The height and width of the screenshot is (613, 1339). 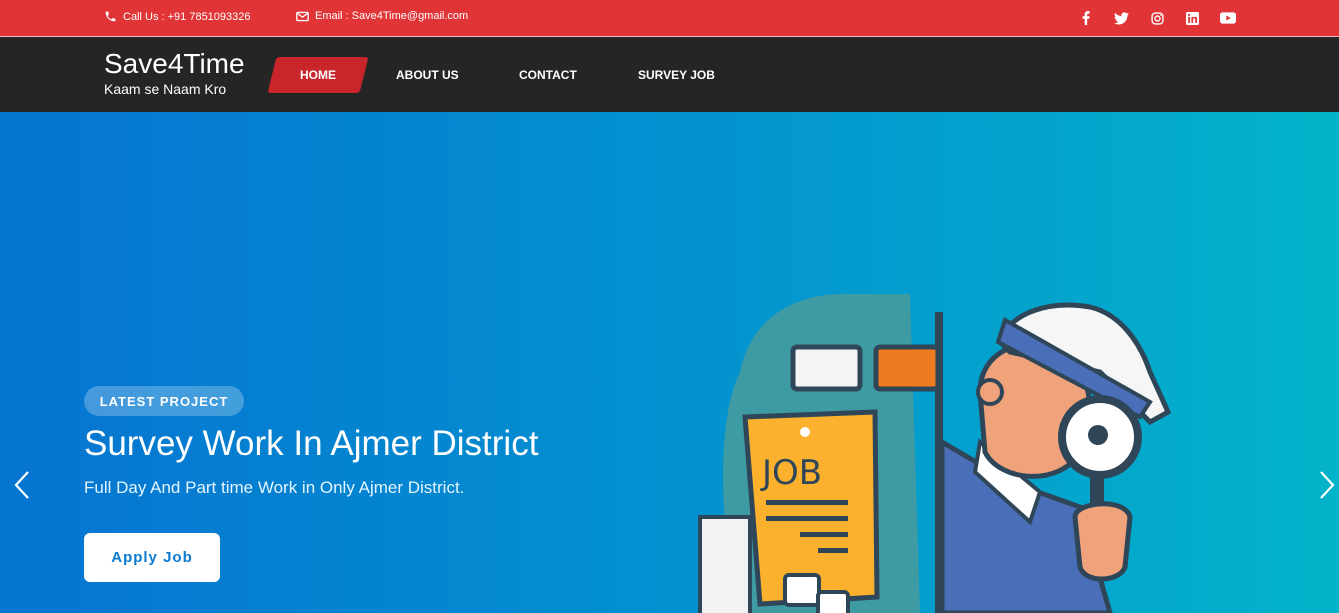 I want to click on facebook-icon, so click(x=1086, y=18).